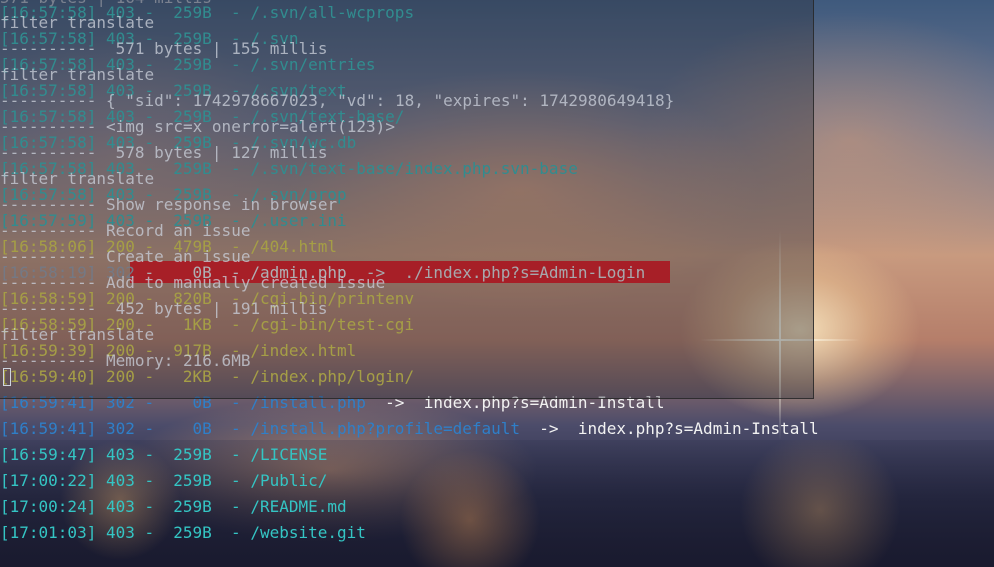  Describe the element at coordinates (288, 454) in the screenshot. I see `log-path: /LICENSE` at that location.